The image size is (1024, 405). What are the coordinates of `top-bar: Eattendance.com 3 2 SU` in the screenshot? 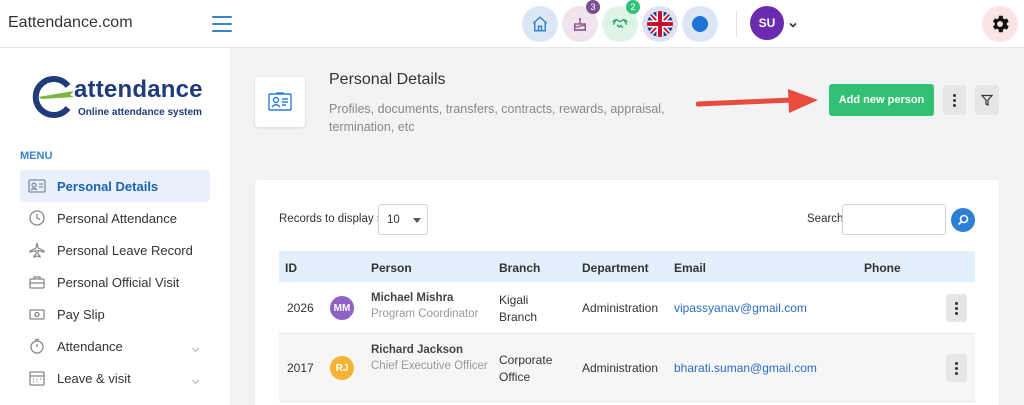 It's located at (512, 24).